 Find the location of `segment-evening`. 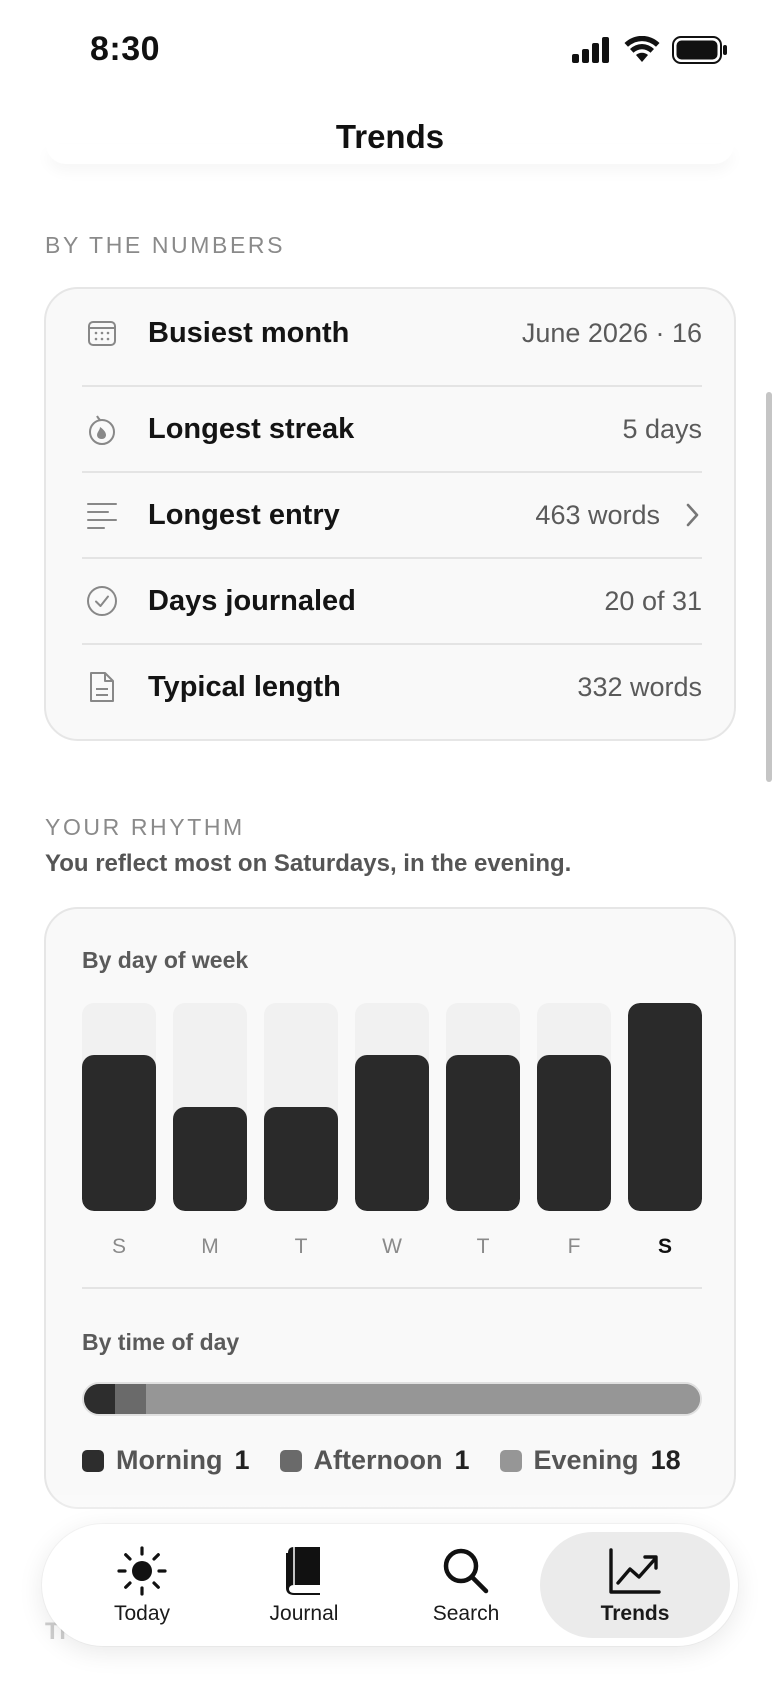

segment-evening is located at coordinates (422, 1399).